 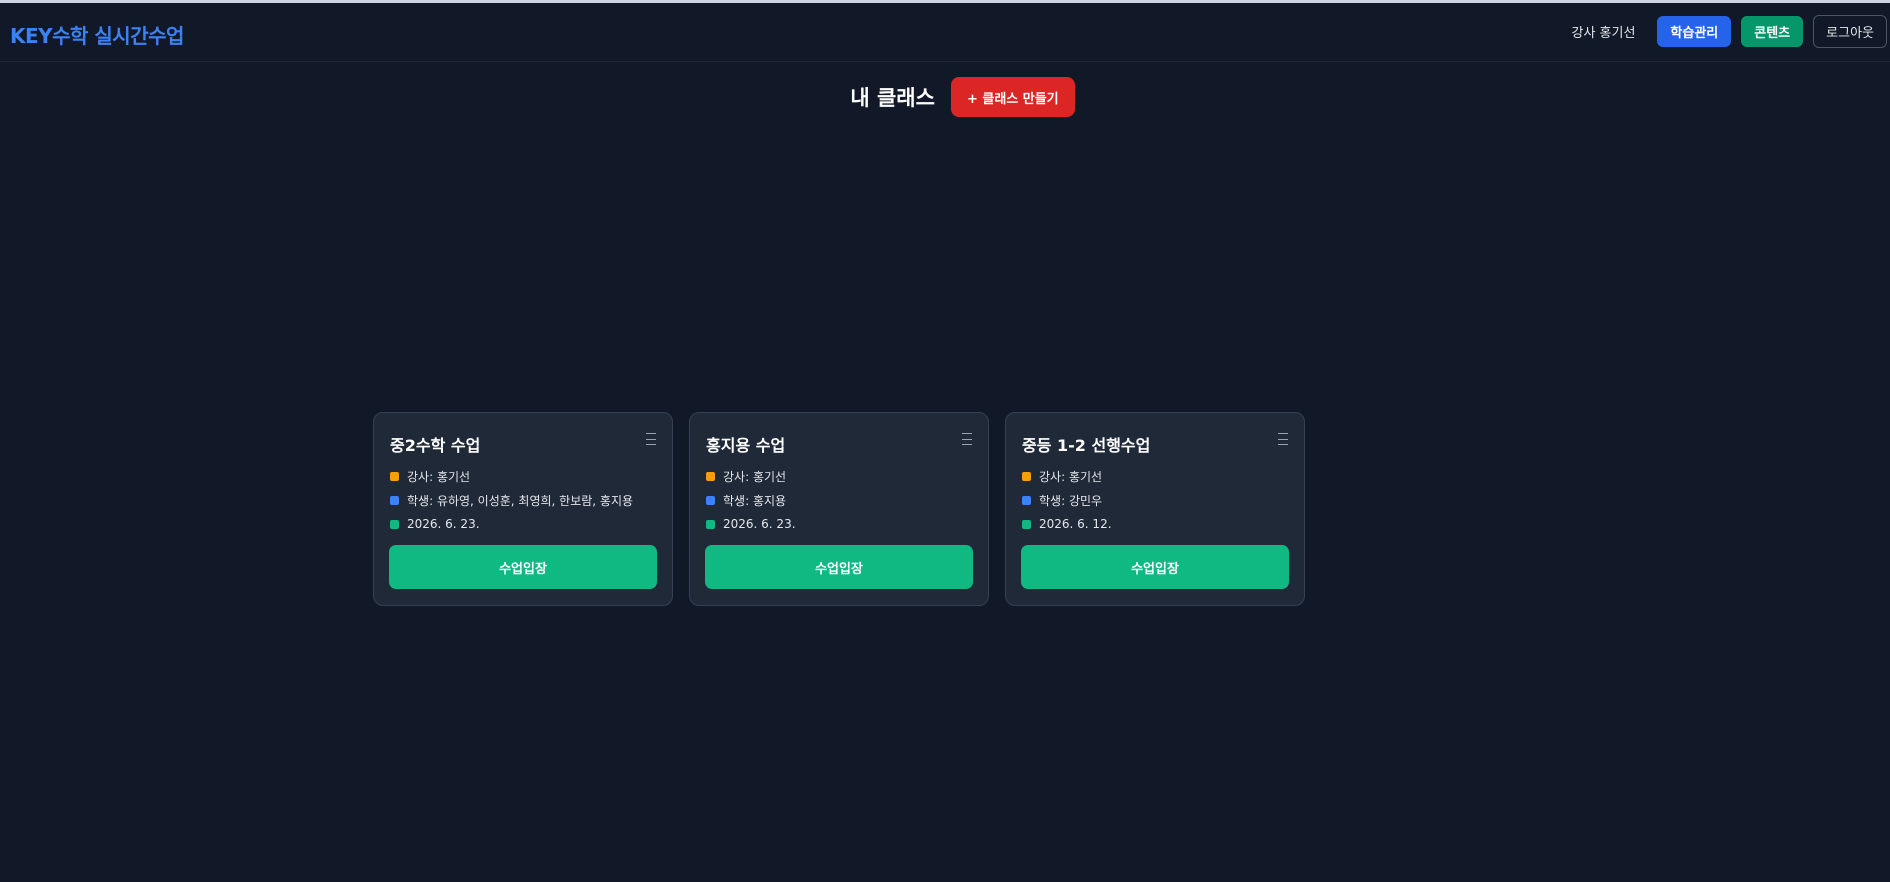 What do you see at coordinates (1694, 31) in the screenshot?
I see `learning-management-button: 학습관리` at bounding box center [1694, 31].